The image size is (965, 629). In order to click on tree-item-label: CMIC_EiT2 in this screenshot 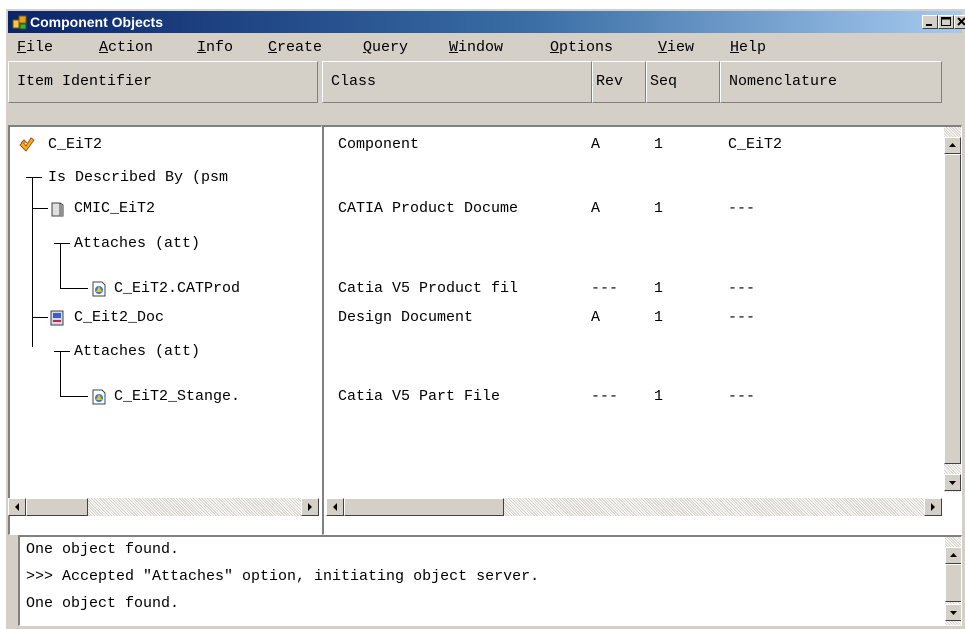, I will do `click(115, 208)`.